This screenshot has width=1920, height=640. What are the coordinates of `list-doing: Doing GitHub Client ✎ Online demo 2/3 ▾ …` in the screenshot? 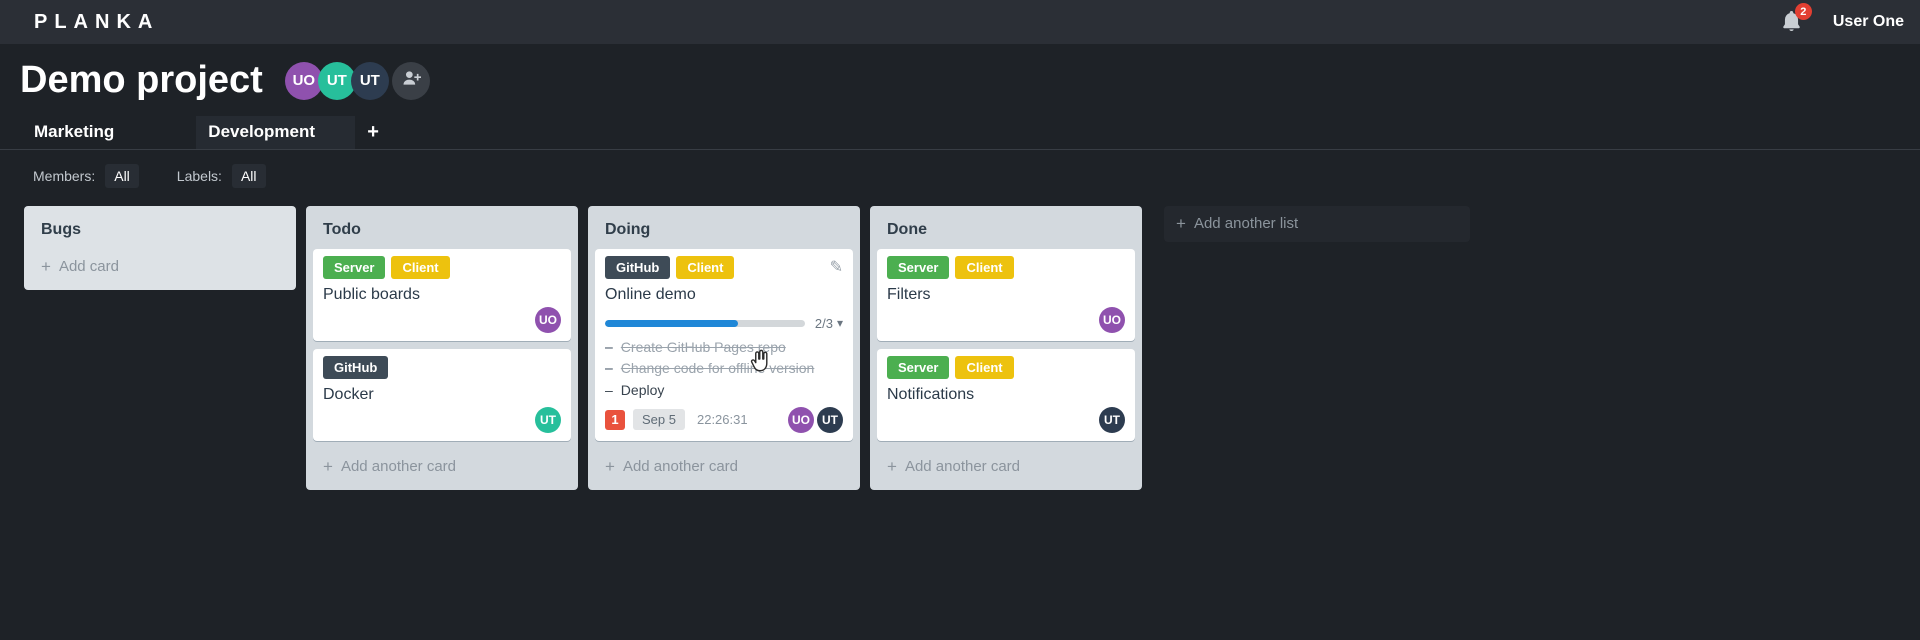 It's located at (724, 347).